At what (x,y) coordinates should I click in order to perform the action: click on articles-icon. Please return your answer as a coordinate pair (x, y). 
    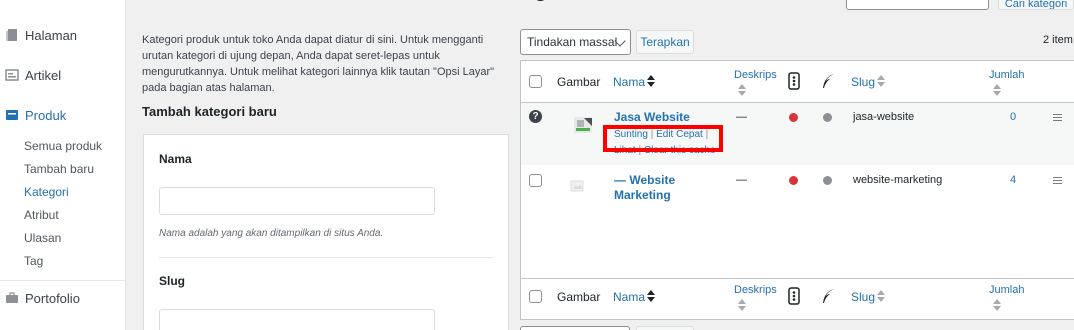
    Looking at the image, I should click on (12, 75).